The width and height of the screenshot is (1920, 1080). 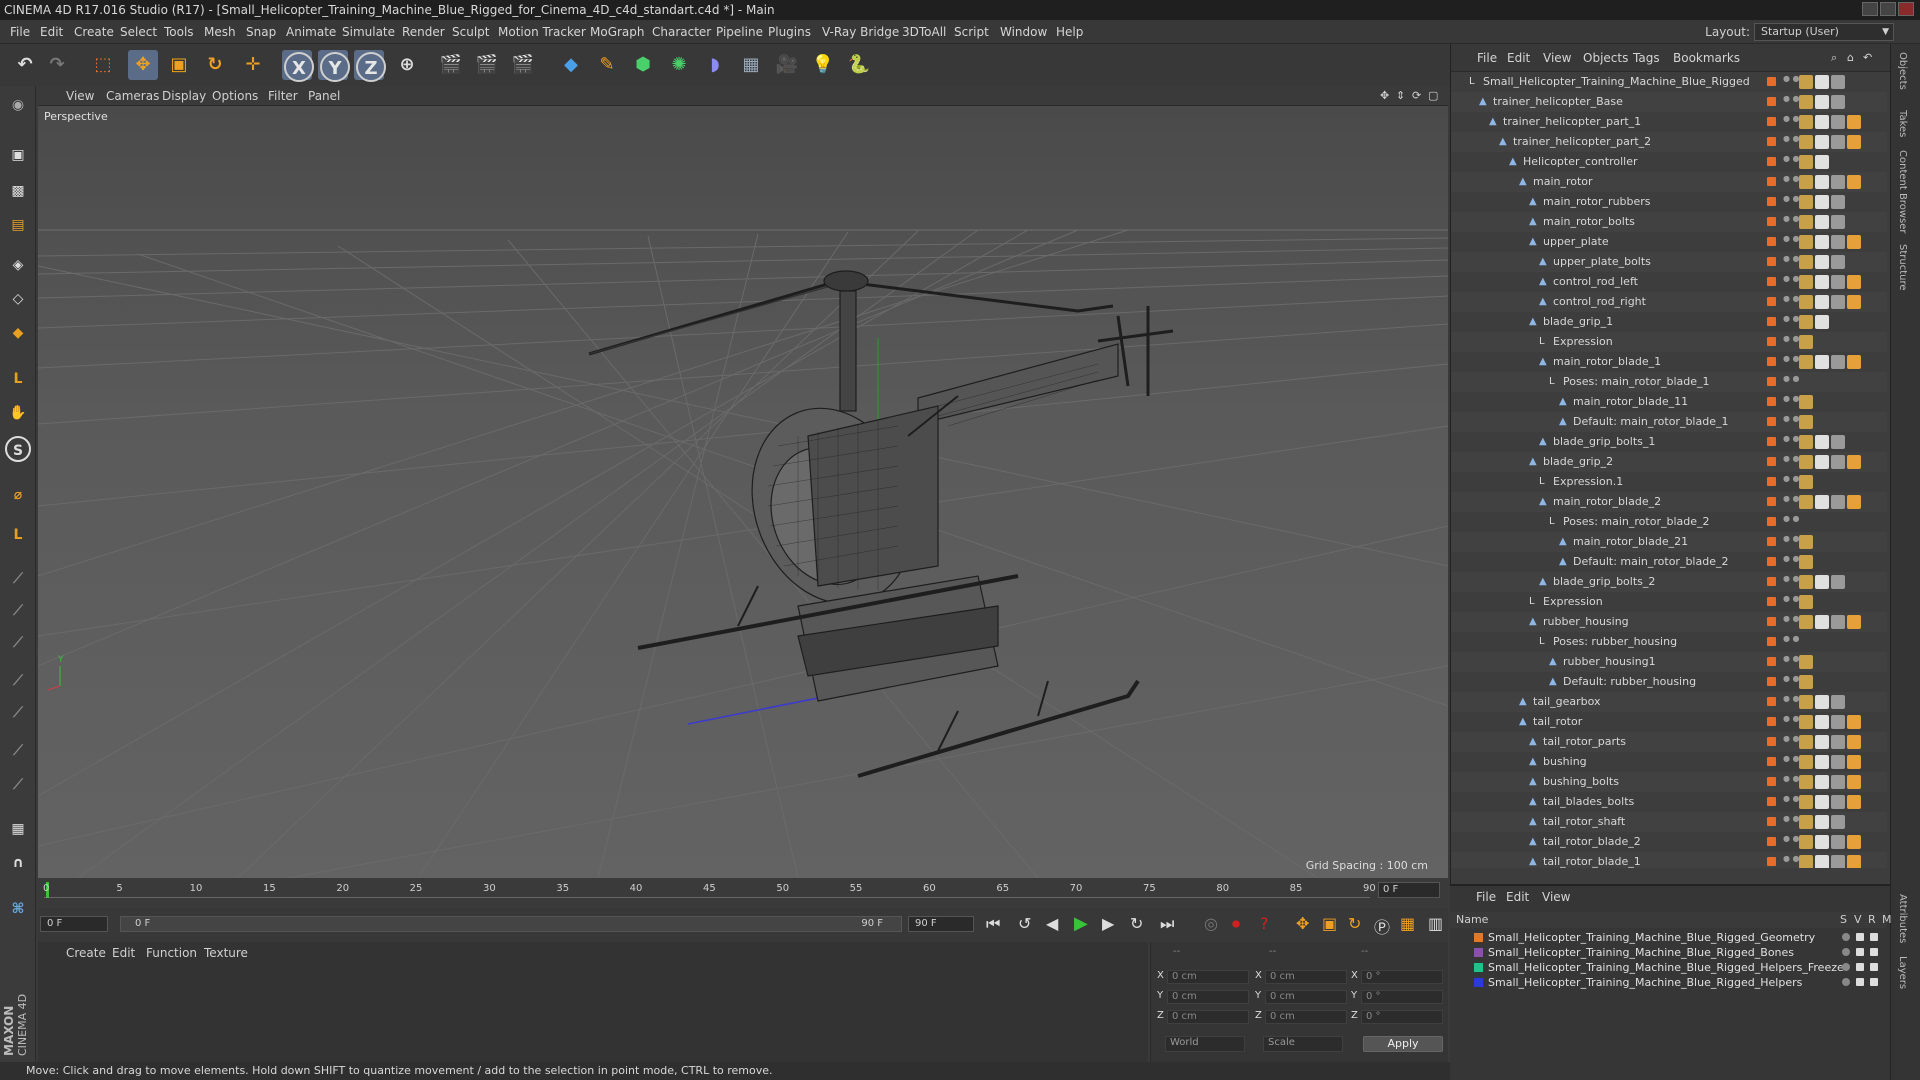 What do you see at coordinates (1208, 997) in the screenshot?
I see `pos-y-field: 0 cm` at bounding box center [1208, 997].